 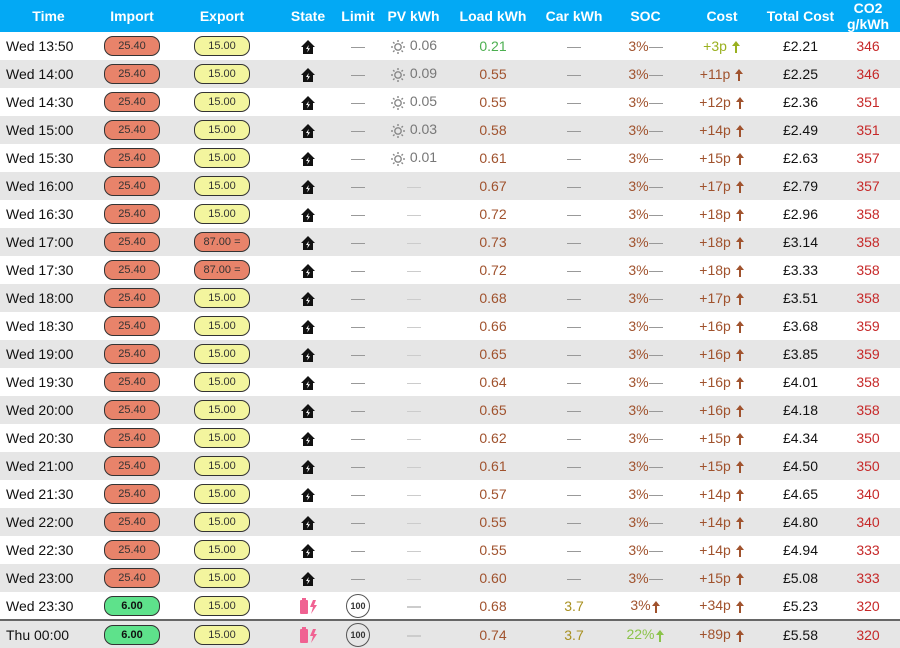 What do you see at coordinates (413, 16) in the screenshot?
I see `header-pv: PV kWh` at bounding box center [413, 16].